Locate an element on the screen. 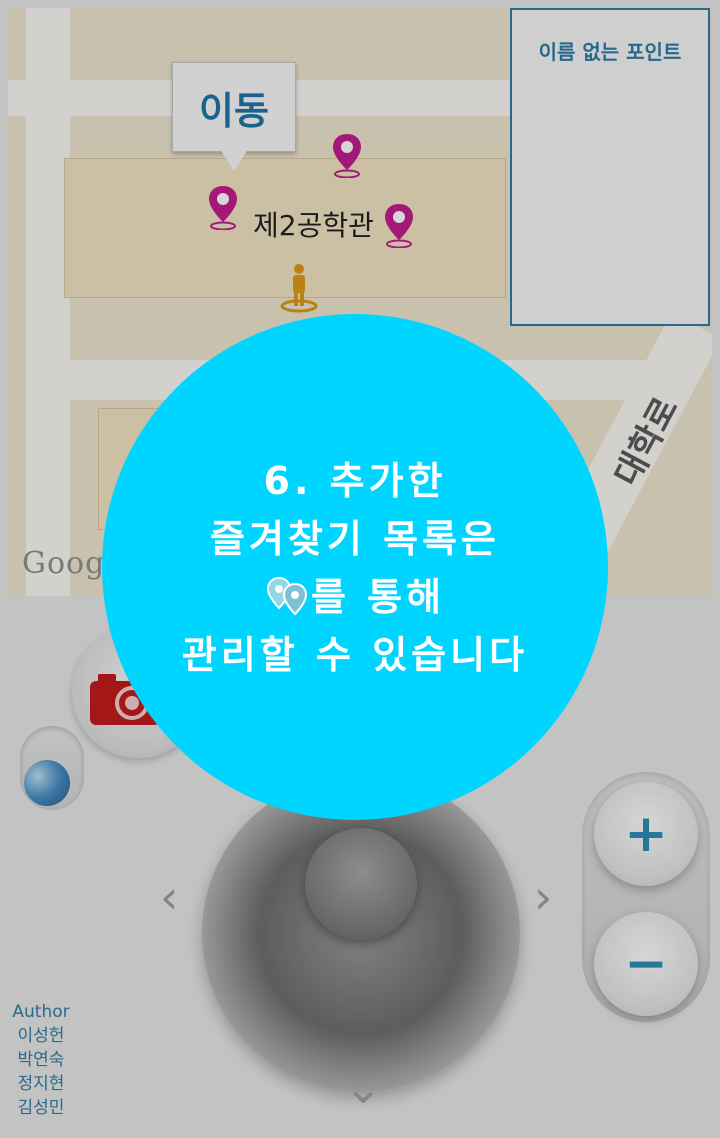 The width and height of the screenshot is (720, 1138). tip-line-3-text: 를 통해 is located at coordinates (378, 597).